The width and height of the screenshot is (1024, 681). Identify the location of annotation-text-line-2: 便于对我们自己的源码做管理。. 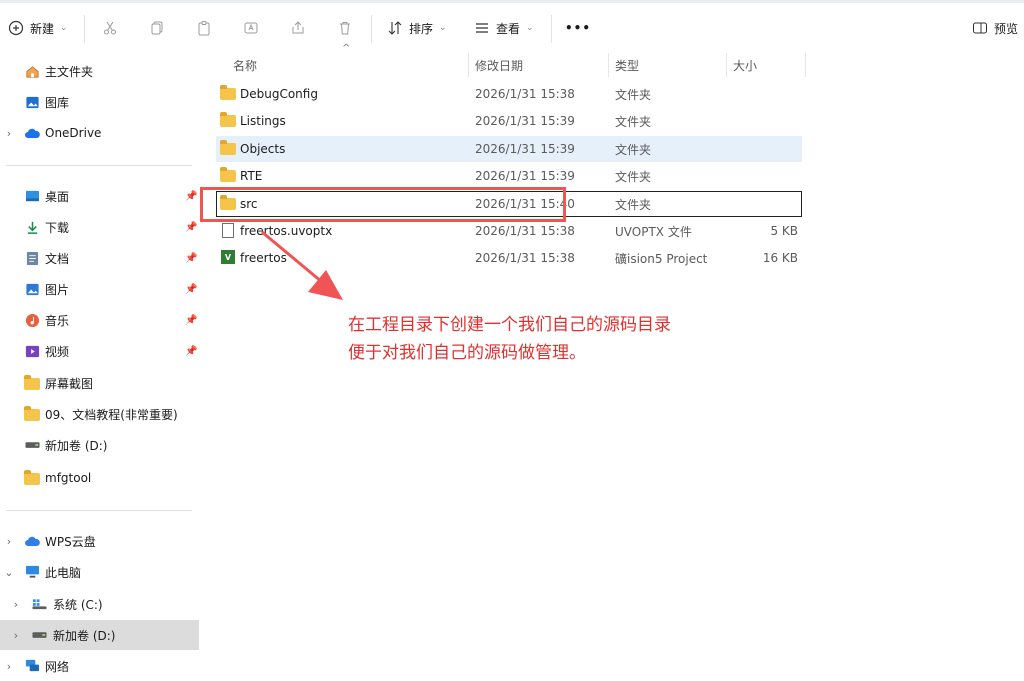
(467, 353).